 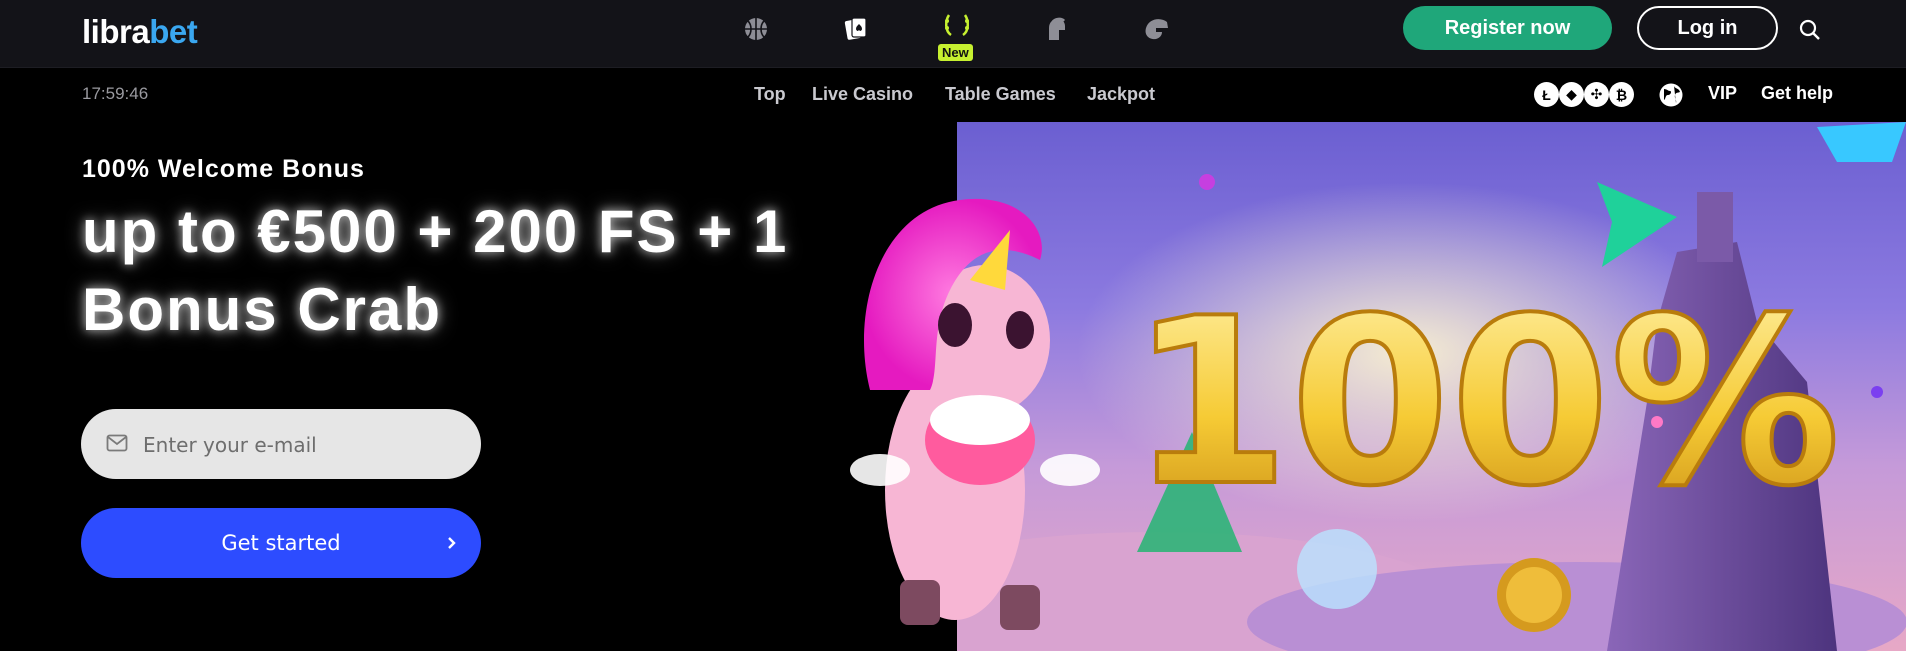 I want to click on logo-text-right: bet, so click(x=173, y=31).